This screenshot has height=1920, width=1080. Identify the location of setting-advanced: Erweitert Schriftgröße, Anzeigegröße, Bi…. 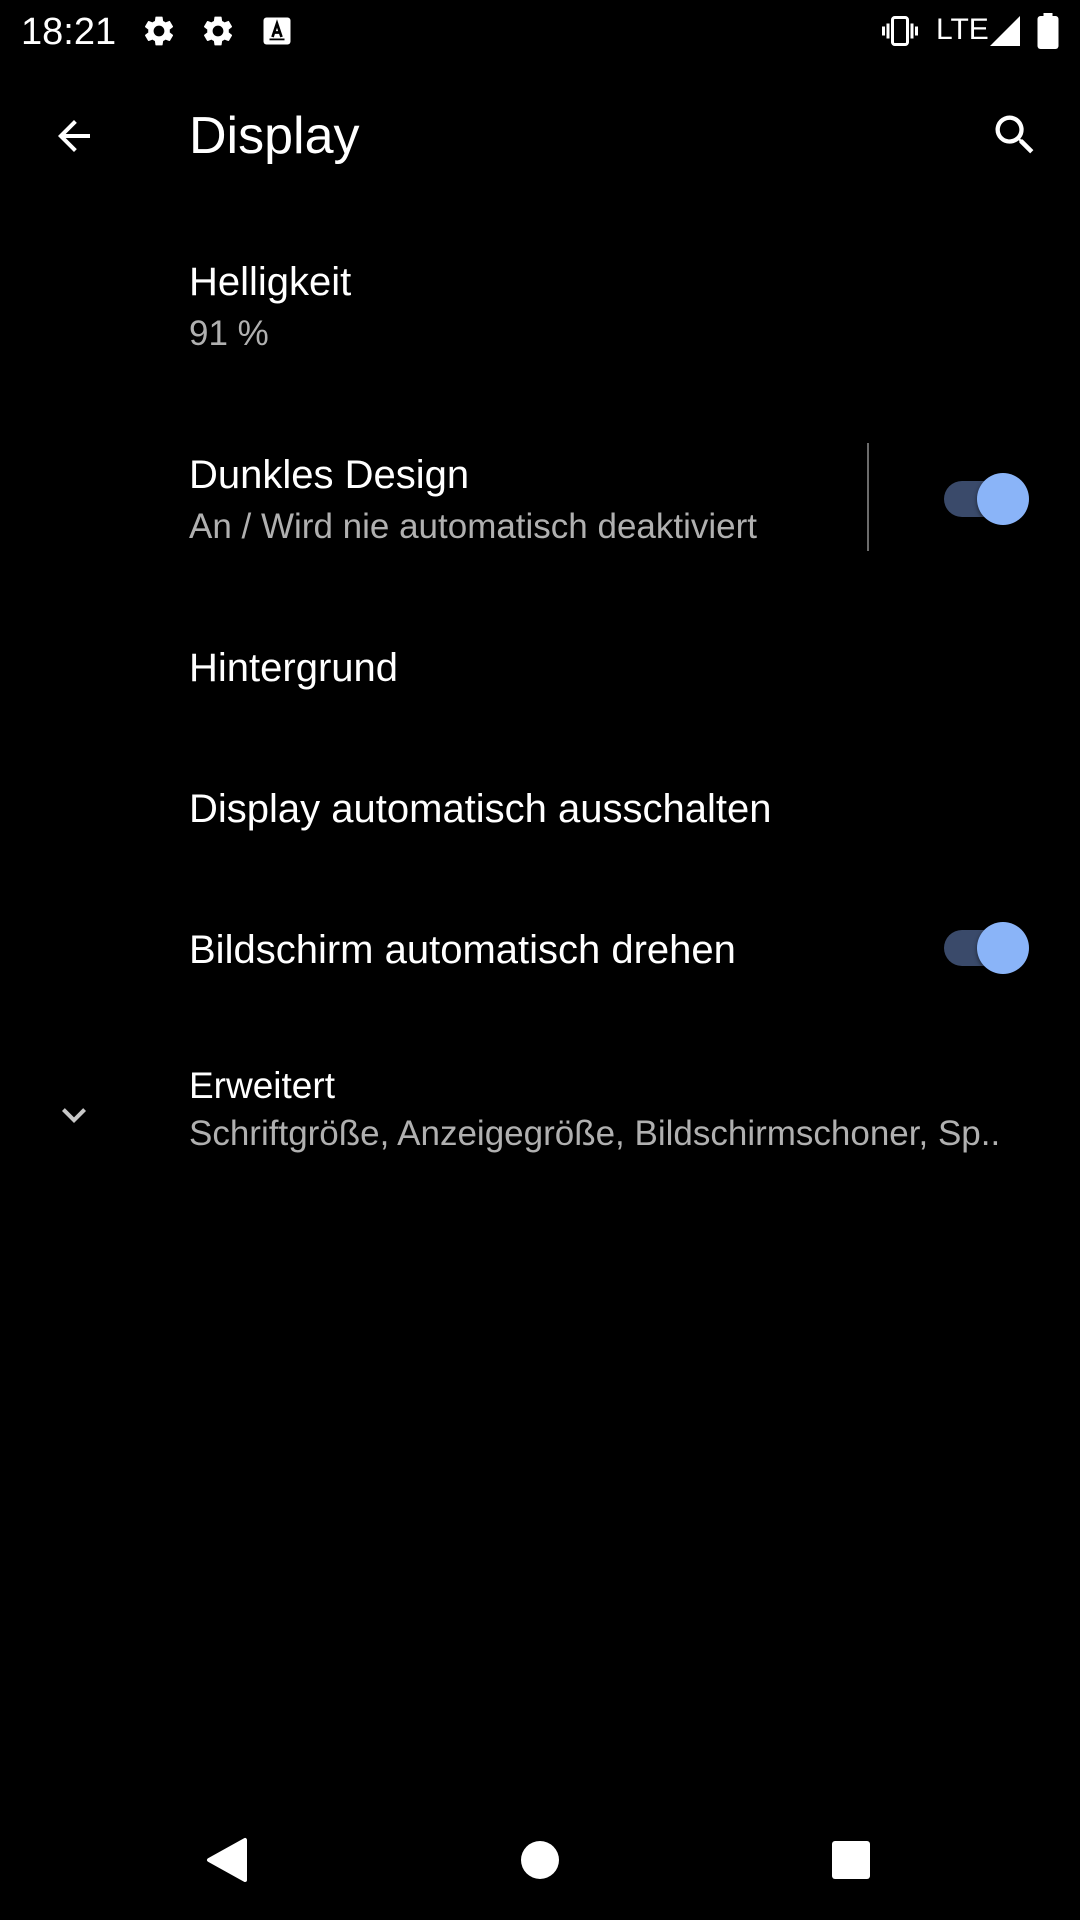
(540, 1115).